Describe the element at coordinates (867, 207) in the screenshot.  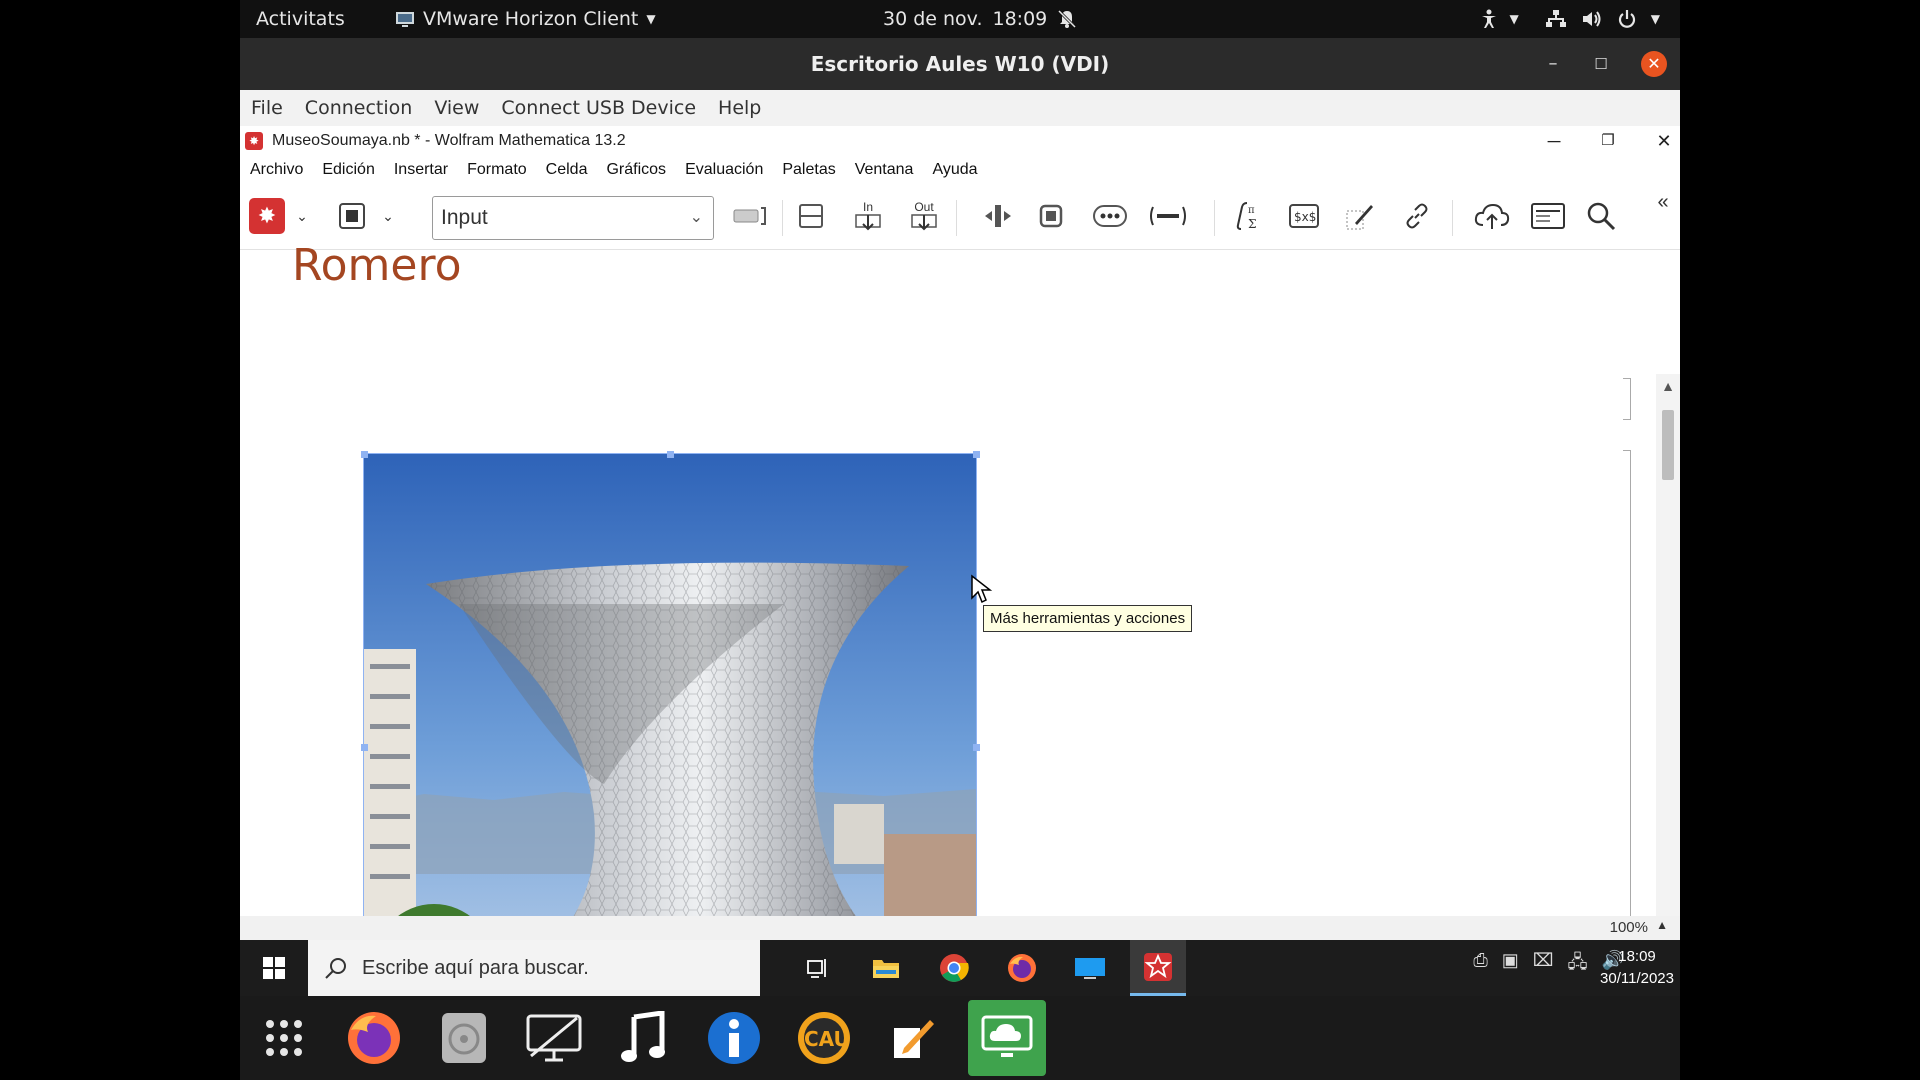
I see `in-label: In` at that location.